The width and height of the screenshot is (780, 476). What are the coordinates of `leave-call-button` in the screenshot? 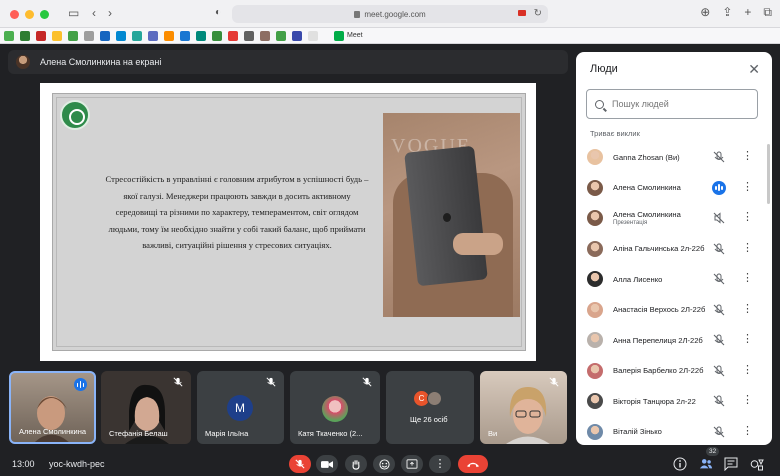 It's located at (473, 464).